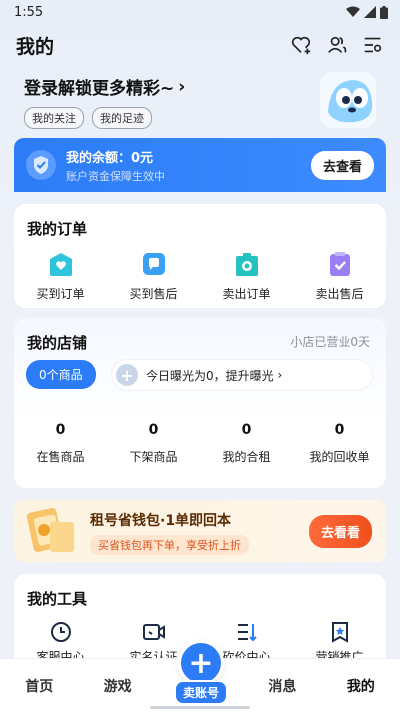  I want to click on balance-label: 我的余额：0元, so click(110, 158).